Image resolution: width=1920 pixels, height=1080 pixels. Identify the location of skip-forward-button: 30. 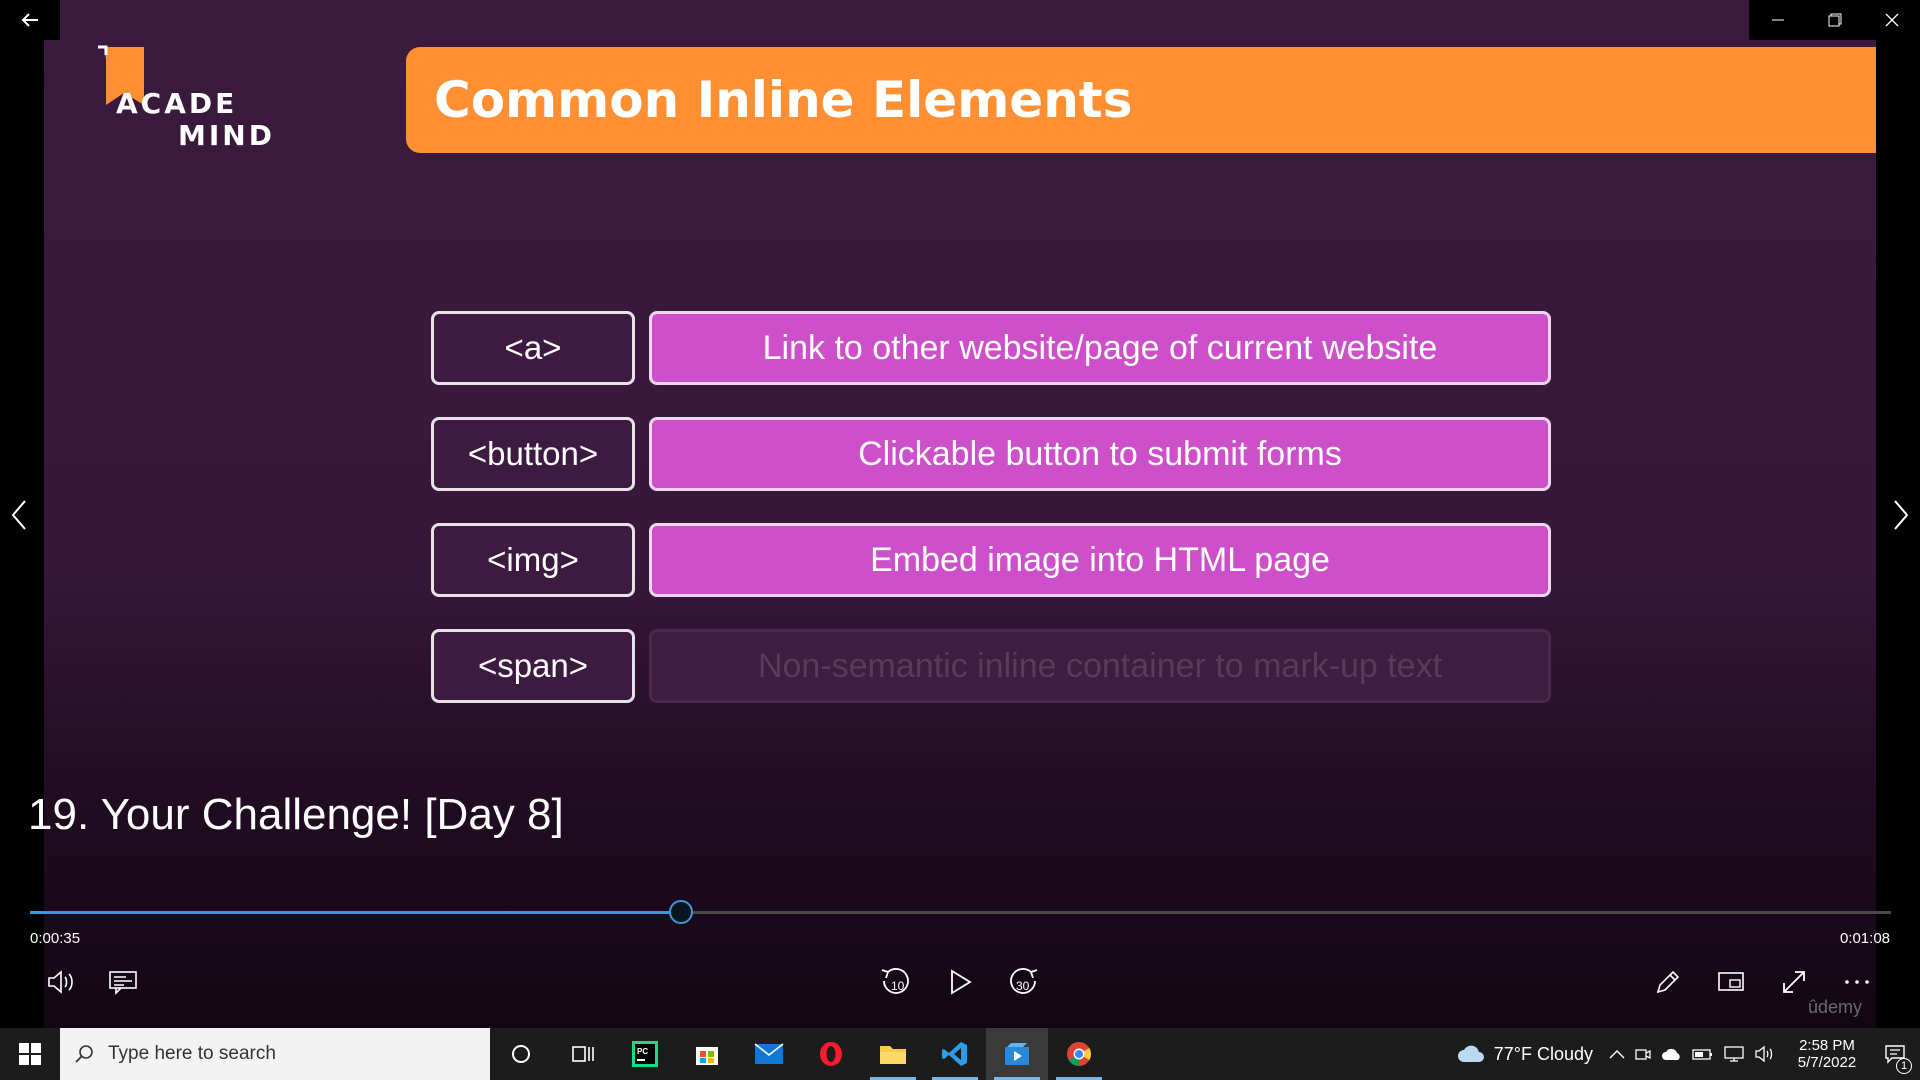
(1023, 982).